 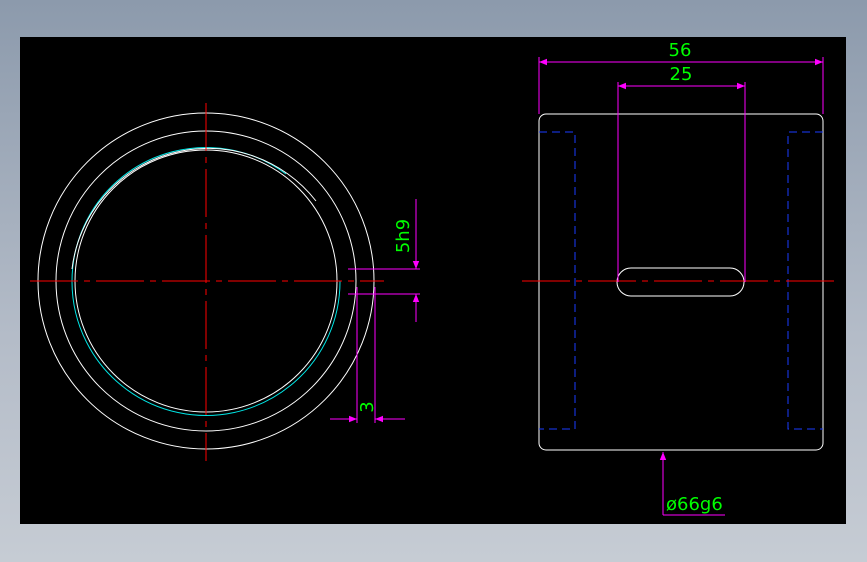 What do you see at coordinates (694, 504) in the screenshot?
I see `diameter-dim-label: ø66g6` at bounding box center [694, 504].